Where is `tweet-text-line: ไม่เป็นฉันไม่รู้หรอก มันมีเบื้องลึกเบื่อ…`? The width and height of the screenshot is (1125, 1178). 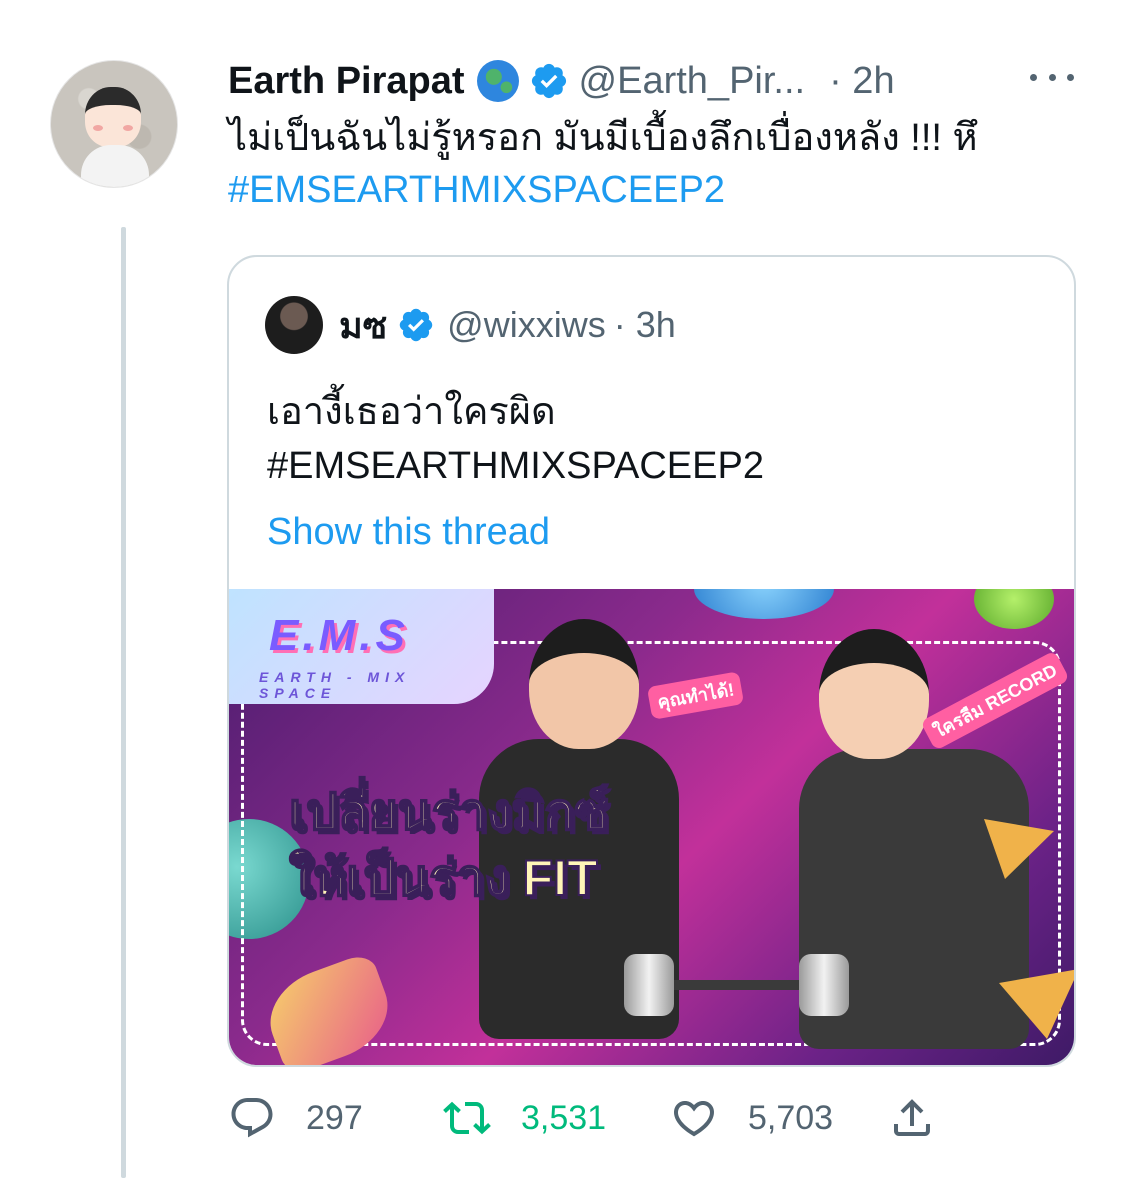
tweet-text-line: ไม่เป็นฉันไม่รู้หรอก มันมีเบื้องลึกเบื่อ… is located at coordinates (603, 138).